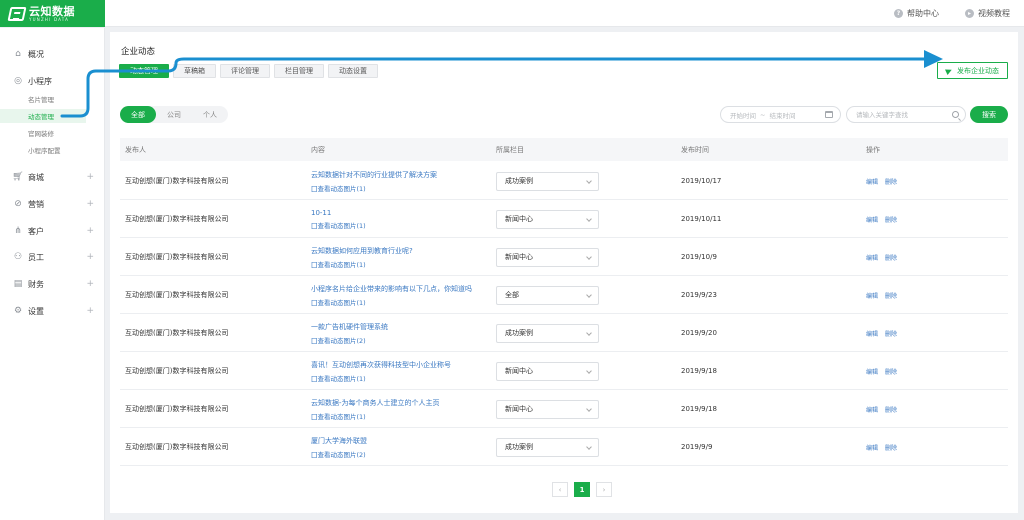 The image size is (1024, 520). I want to click on sidebar-item-finance: ▤ 财务 +, so click(52, 284).